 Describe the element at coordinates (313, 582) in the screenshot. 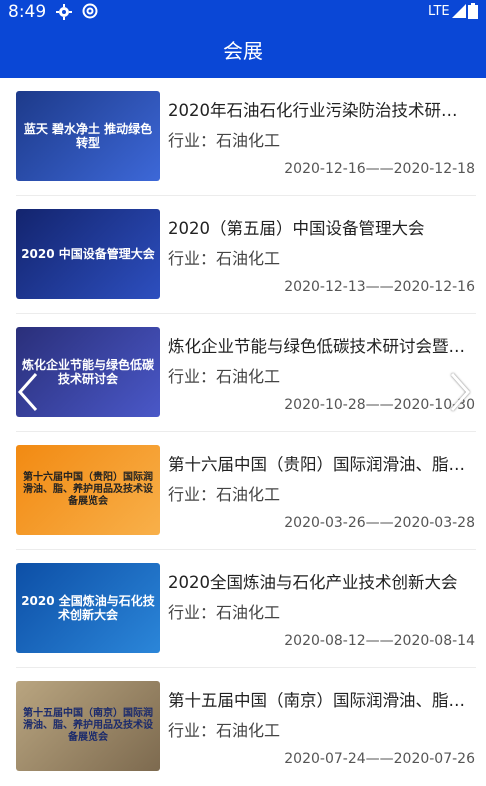

I see `exhibition-title: 2020全国炼油与石化产业技术创新大会` at that location.